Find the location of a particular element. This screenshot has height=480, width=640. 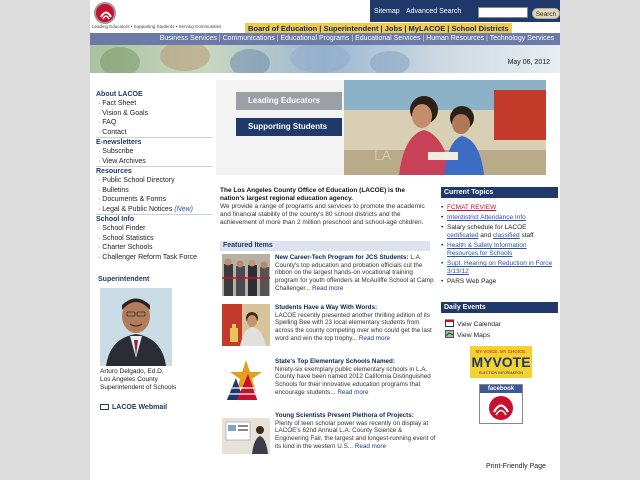

top-link-jobs: Jobs is located at coordinates (394, 28).